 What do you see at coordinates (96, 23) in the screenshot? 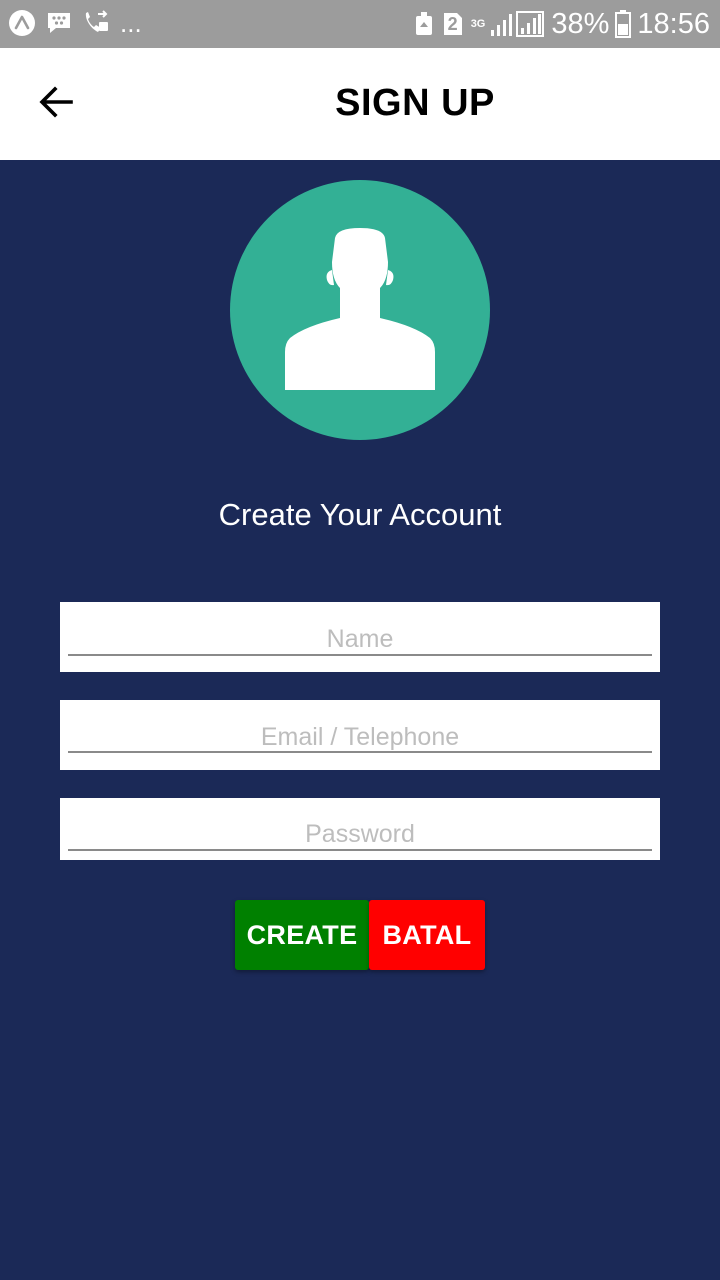
I see `call-forward-icon` at bounding box center [96, 23].